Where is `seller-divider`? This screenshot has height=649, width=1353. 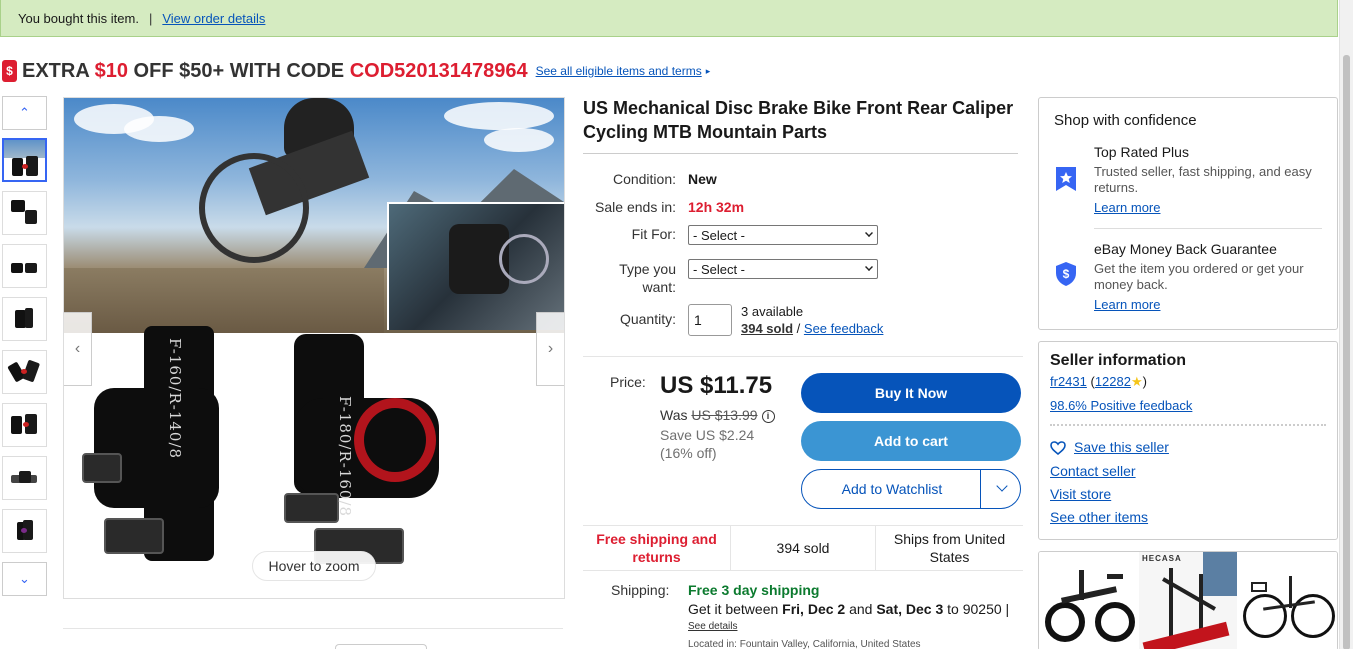
seller-divider is located at coordinates (1188, 425).